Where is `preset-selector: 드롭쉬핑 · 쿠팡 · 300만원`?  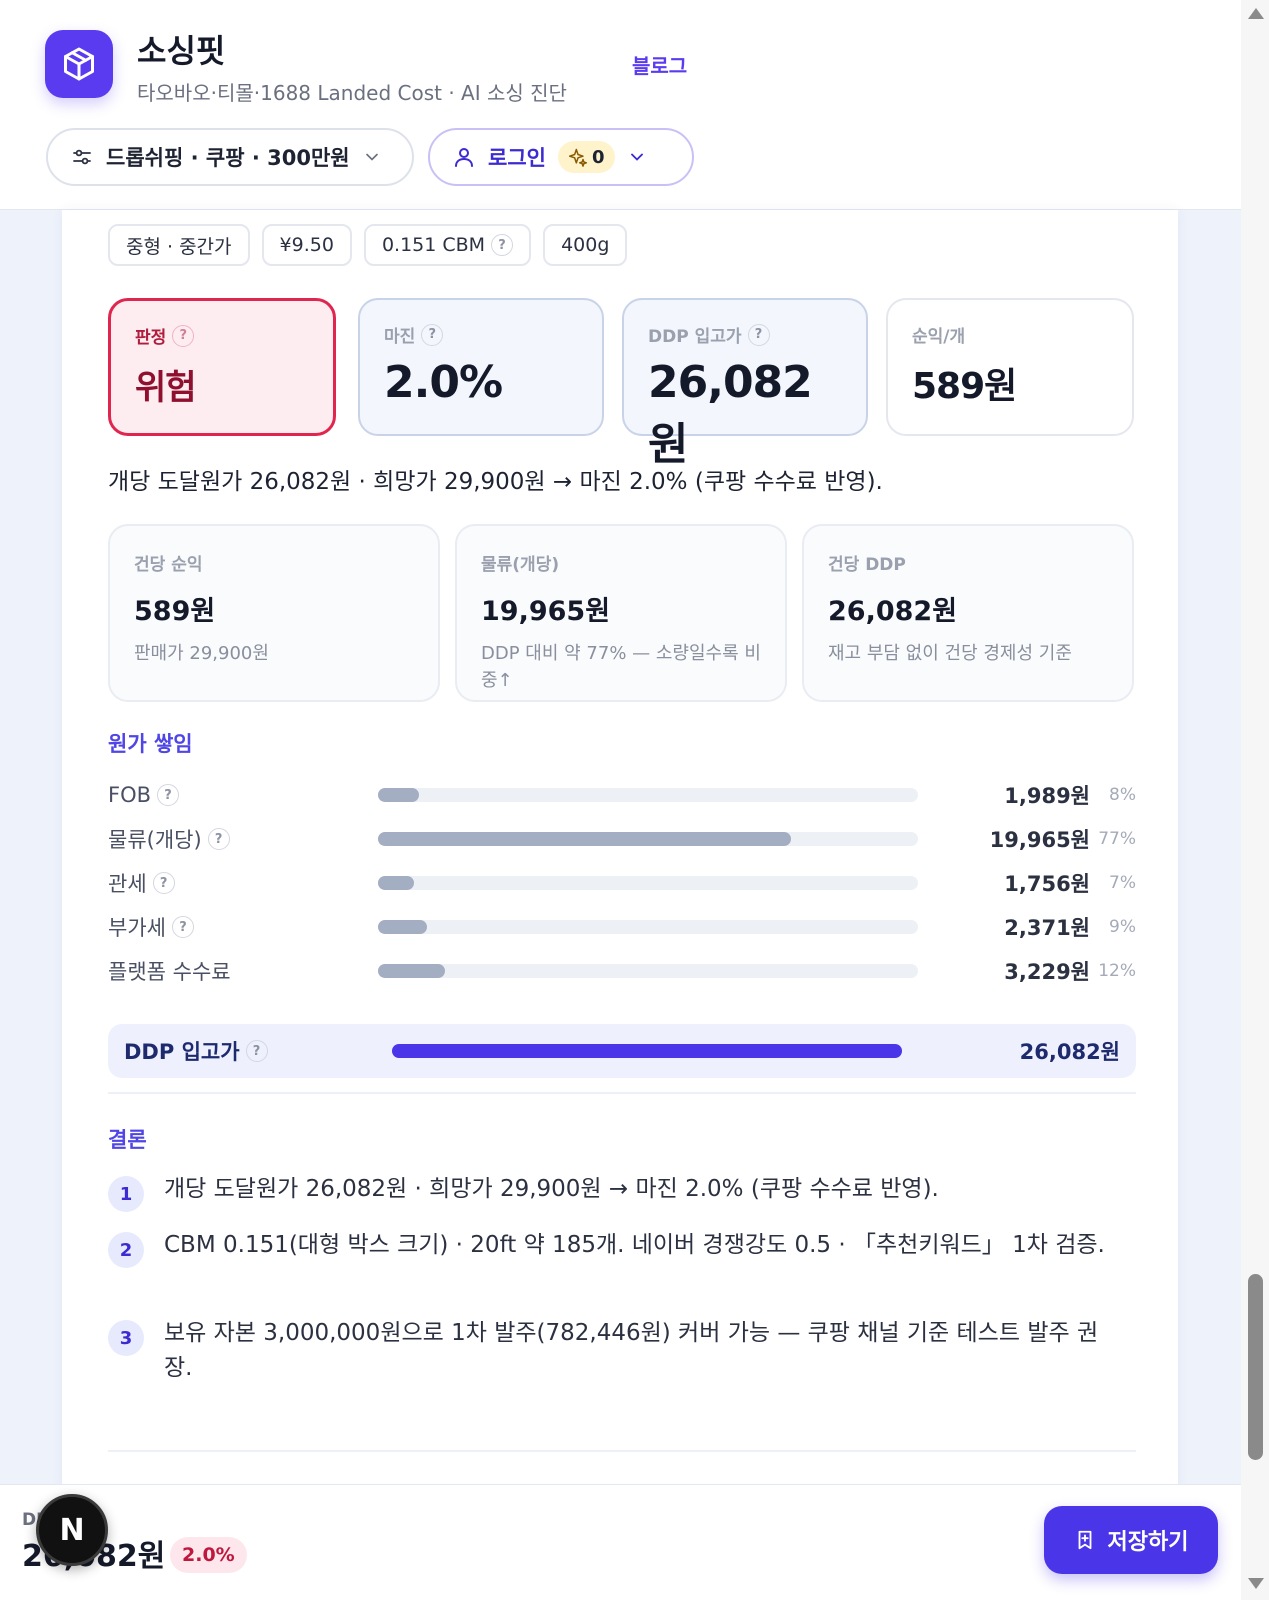 preset-selector: 드롭쉬핑 · 쿠팡 · 300만원 is located at coordinates (230, 157).